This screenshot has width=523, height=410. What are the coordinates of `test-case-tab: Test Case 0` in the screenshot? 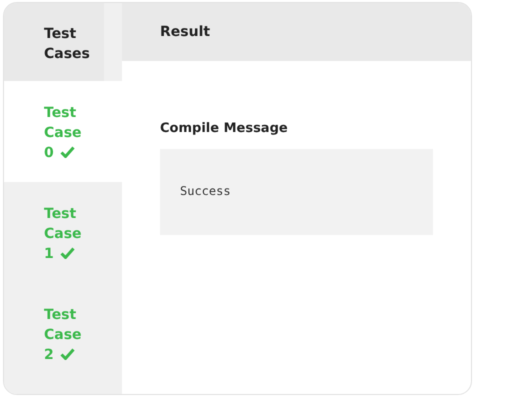 It's located at (63, 131).